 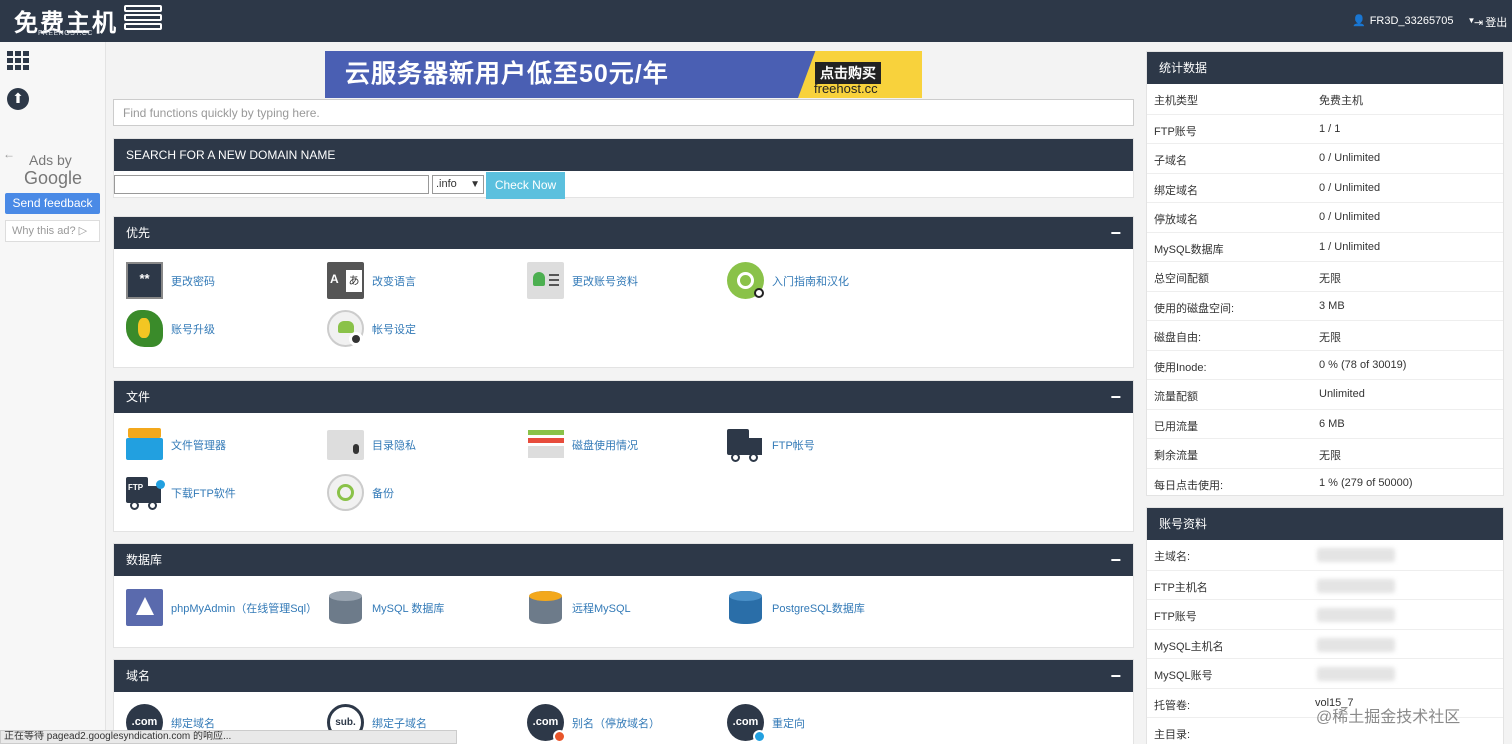 I want to click on disk-usage-tool: 磁盘使用情况, so click(x=582, y=444).